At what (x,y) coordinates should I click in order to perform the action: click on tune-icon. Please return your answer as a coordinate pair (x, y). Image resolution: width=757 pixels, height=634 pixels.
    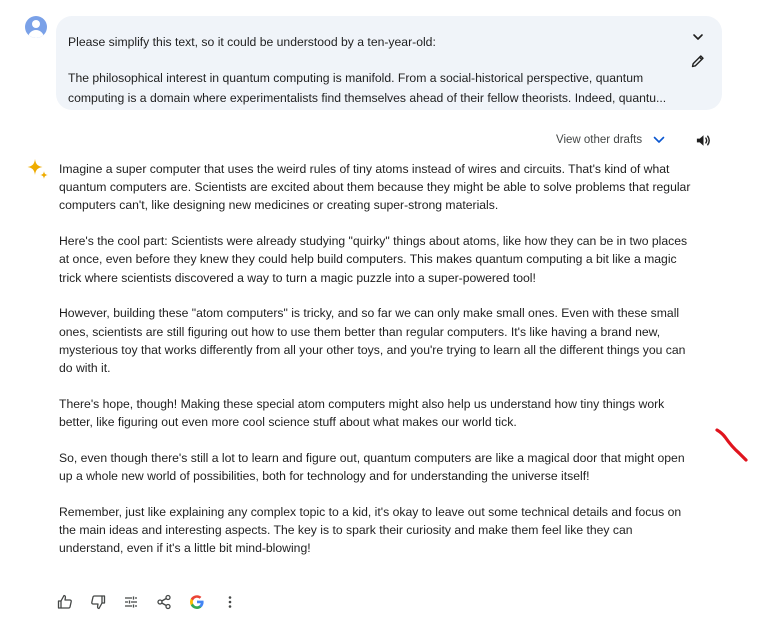
    Looking at the image, I should click on (131, 602).